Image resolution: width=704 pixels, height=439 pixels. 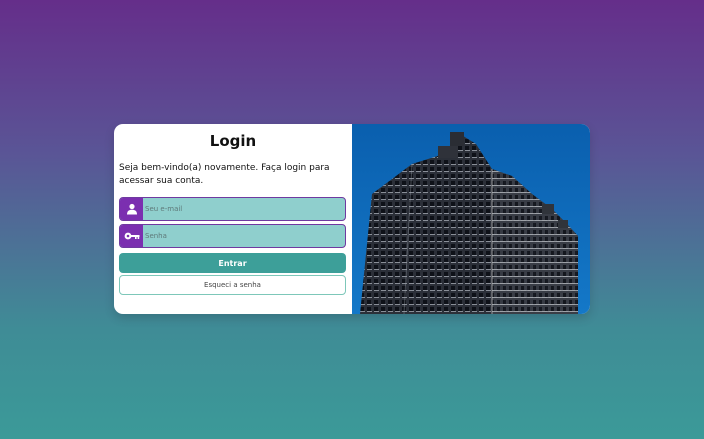 I want to click on password-input, so click(x=244, y=236).